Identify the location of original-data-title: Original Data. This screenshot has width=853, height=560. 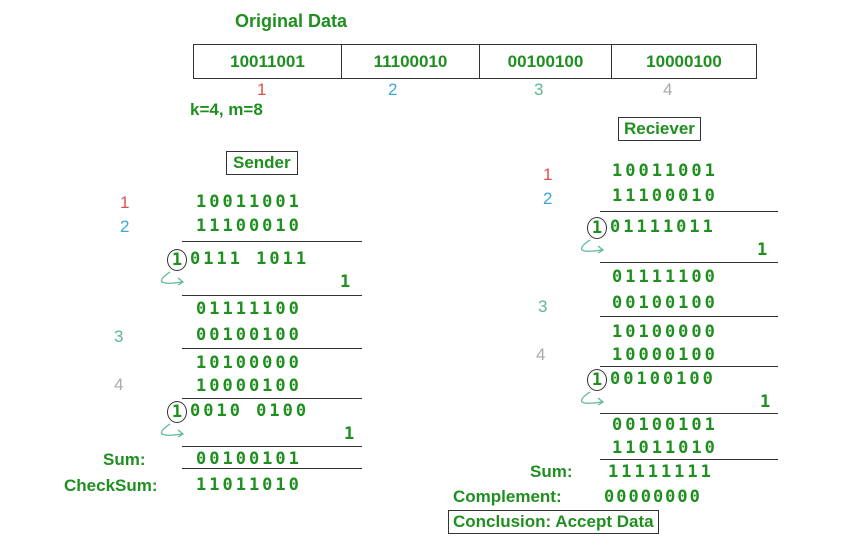
(291, 21).